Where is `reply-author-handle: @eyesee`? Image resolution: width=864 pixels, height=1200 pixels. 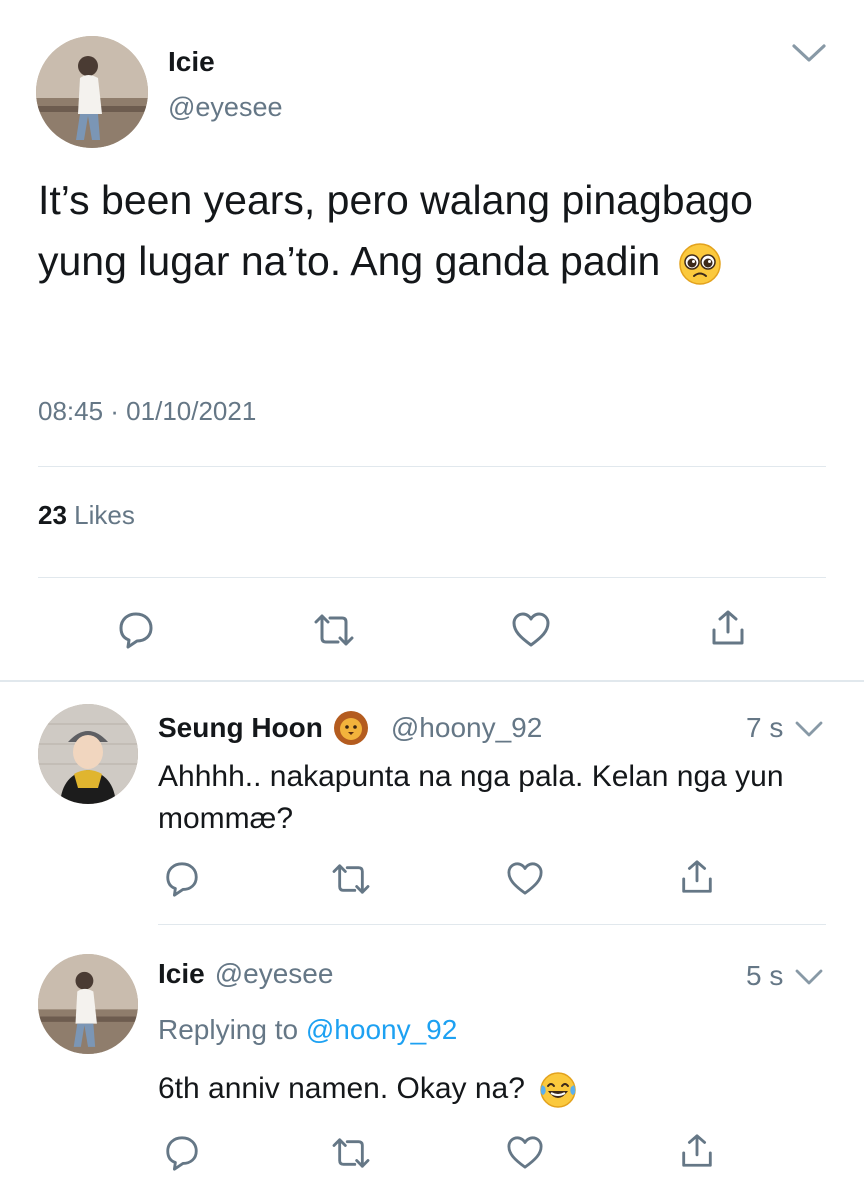
reply-author-handle: @eyesee is located at coordinates (274, 974).